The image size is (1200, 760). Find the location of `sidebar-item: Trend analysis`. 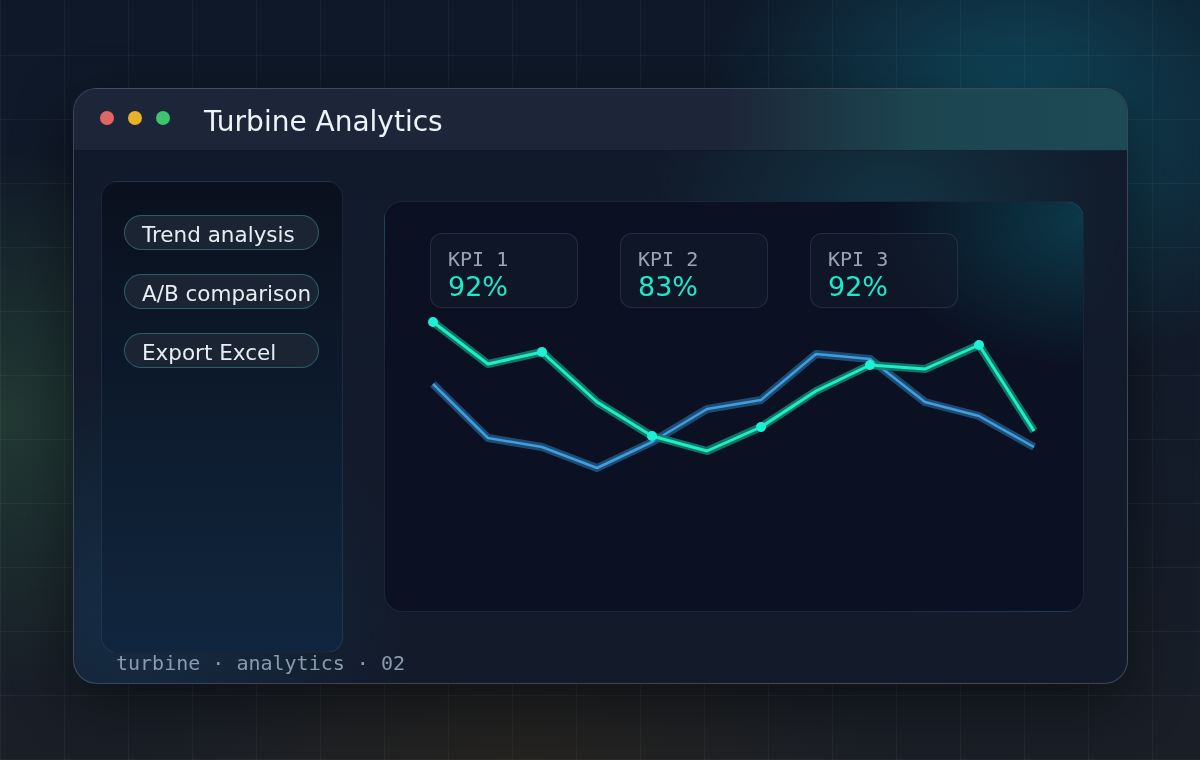

sidebar-item: Trend analysis is located at coordinates (221, 232).